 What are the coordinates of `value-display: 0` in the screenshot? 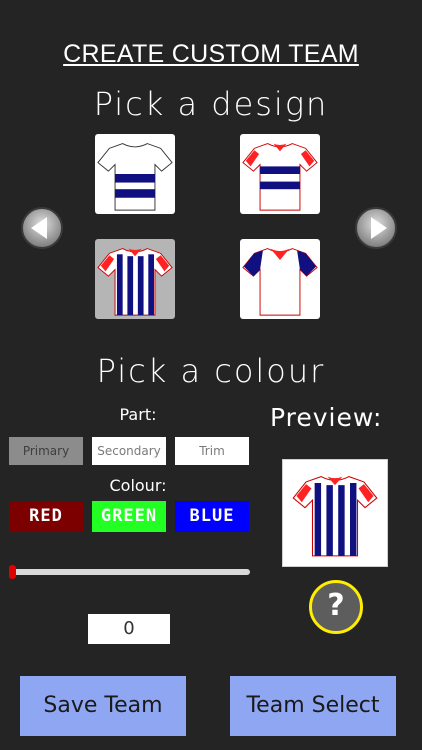 It's located at (129, 629).